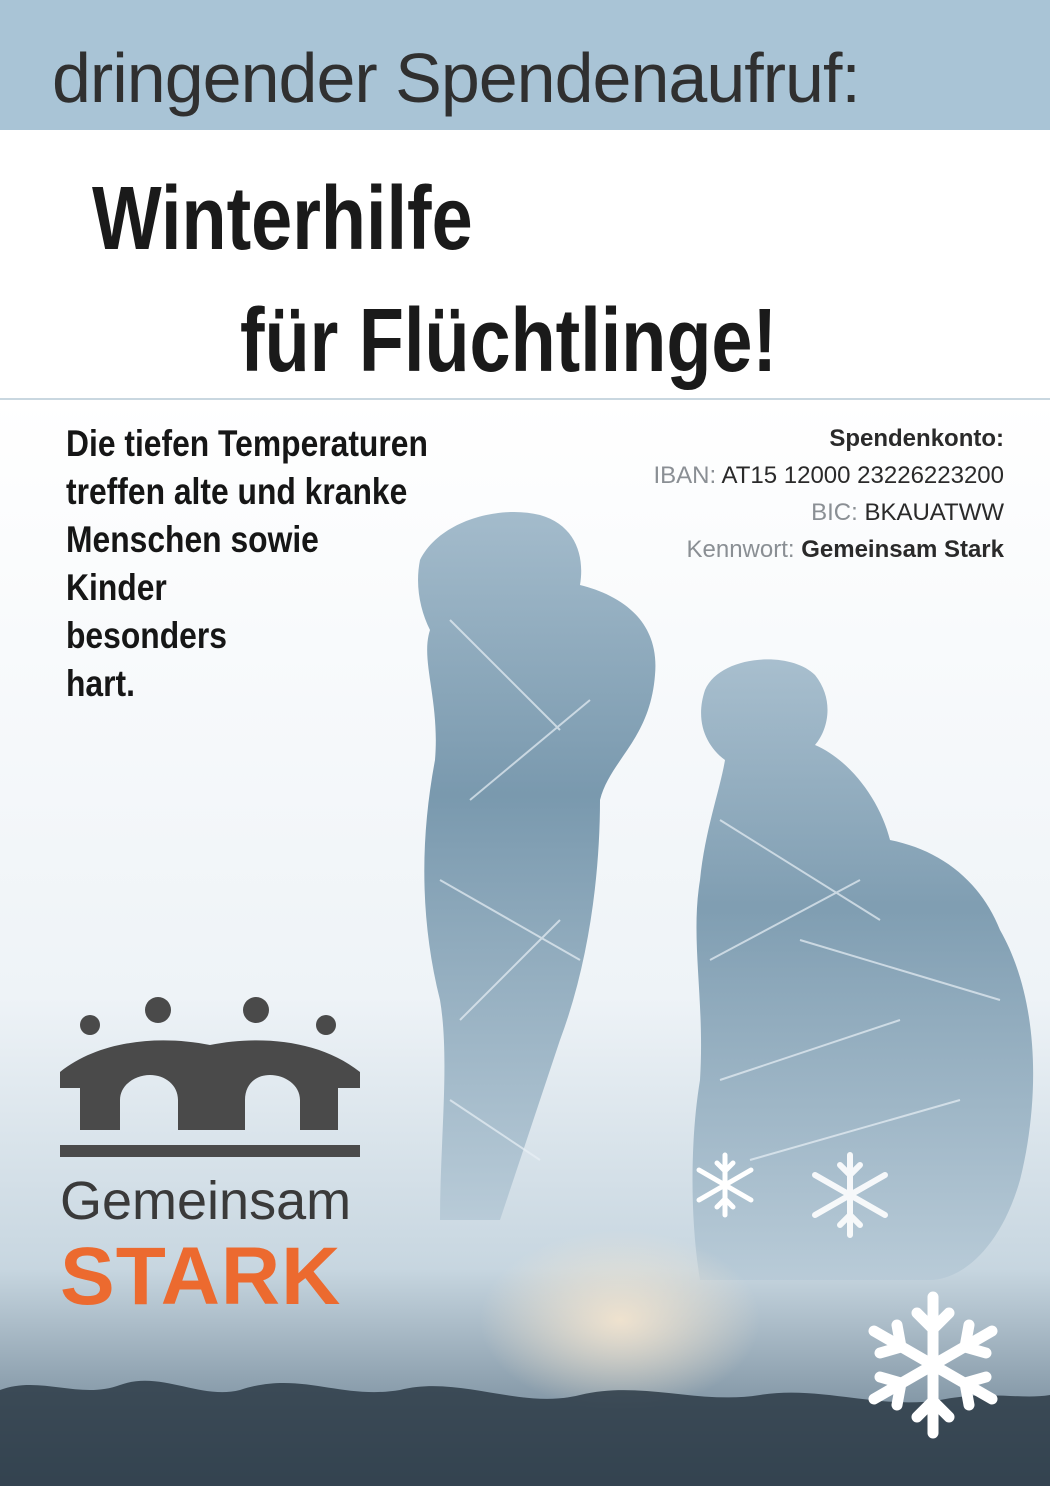 The height and width of the screenshot is (1486, 1050). What do you see at coordinates (834, 512) in the screenshot?
I see `bic-label: BIC:` at bounding box center [834, 512].